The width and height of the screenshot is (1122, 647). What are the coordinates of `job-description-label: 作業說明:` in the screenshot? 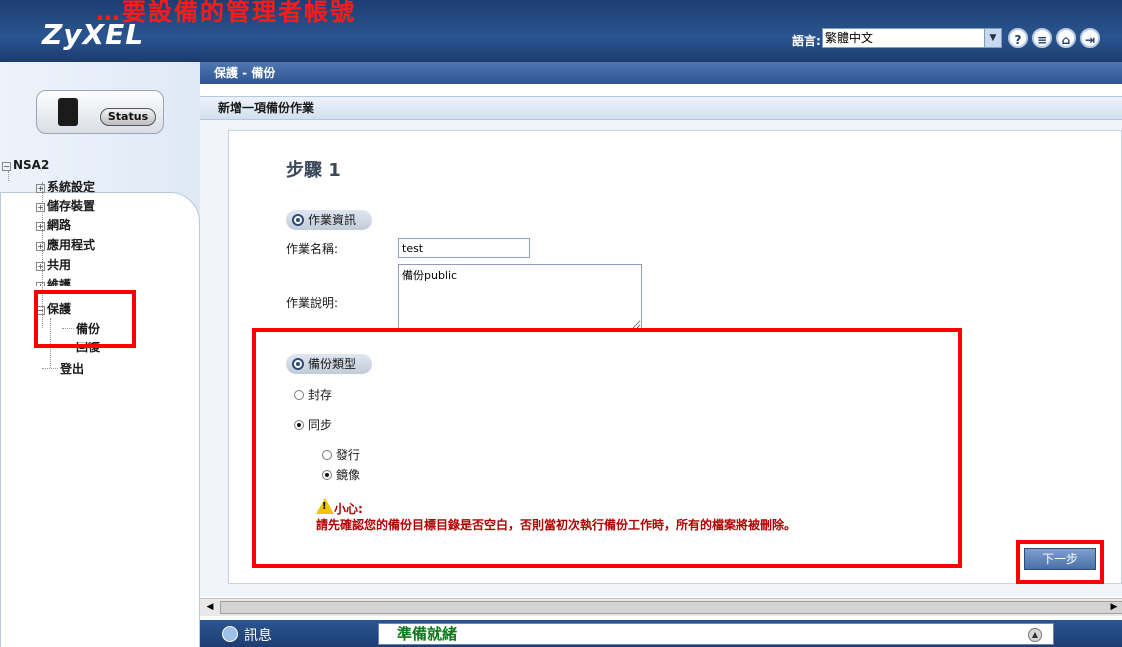 It's located at (312, 303).